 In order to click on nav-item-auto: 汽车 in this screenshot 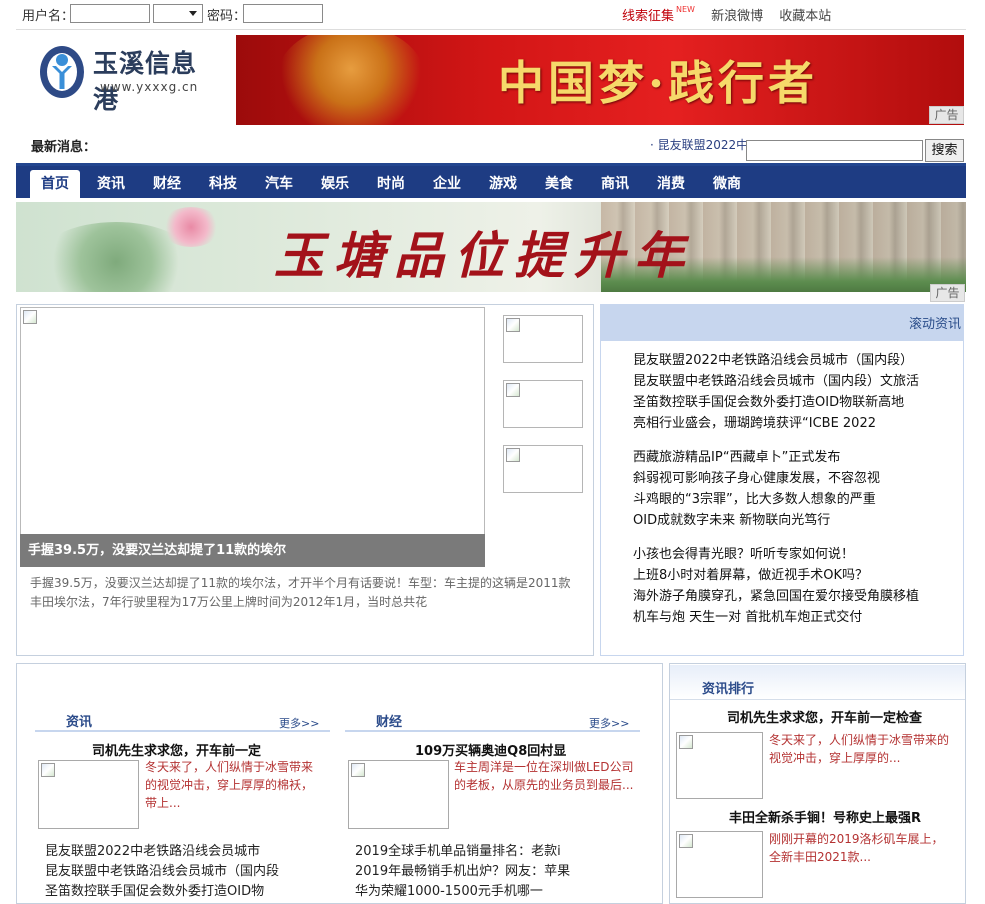, I will do `click(279, 184)`.